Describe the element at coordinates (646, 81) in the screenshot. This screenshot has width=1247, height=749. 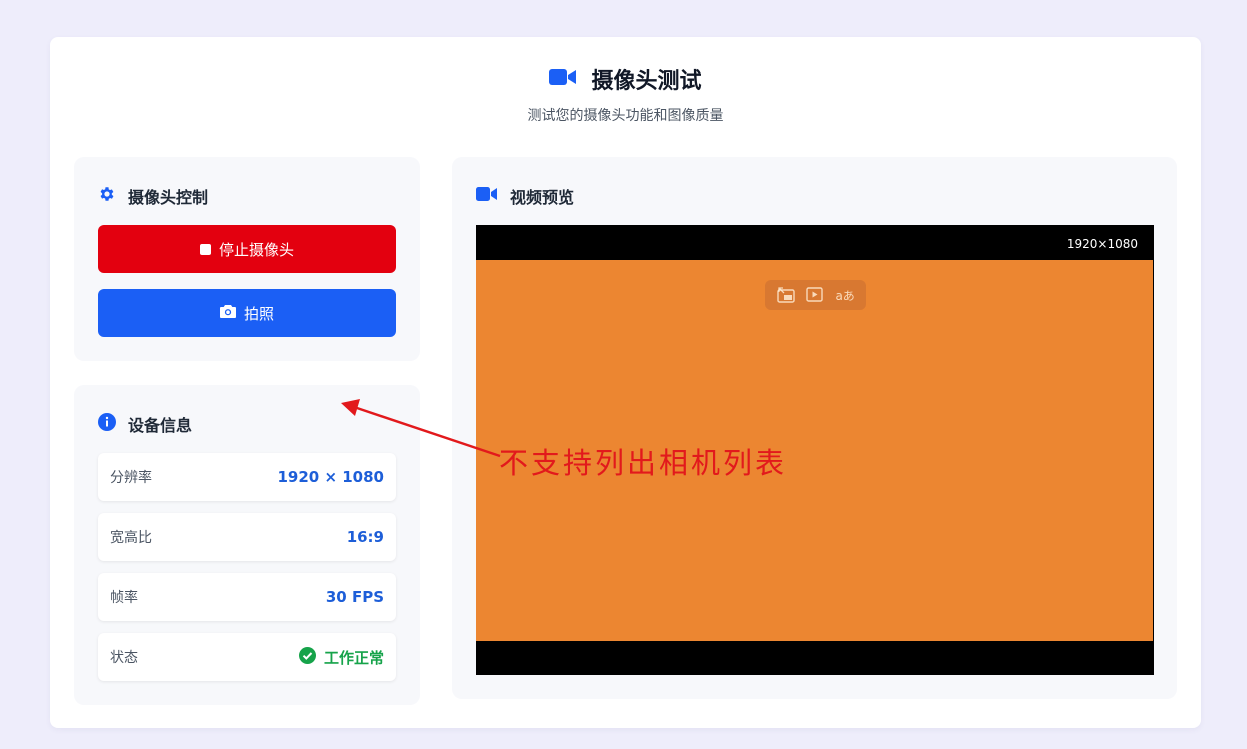
I see `page-title: 摄像头测试` at that location.